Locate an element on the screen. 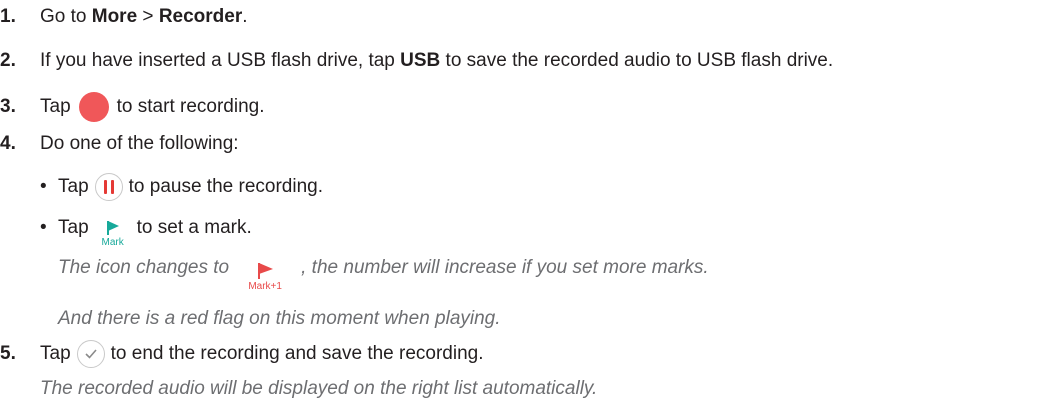  flag-label: Mark+1 is located at coordinates (265, 286).